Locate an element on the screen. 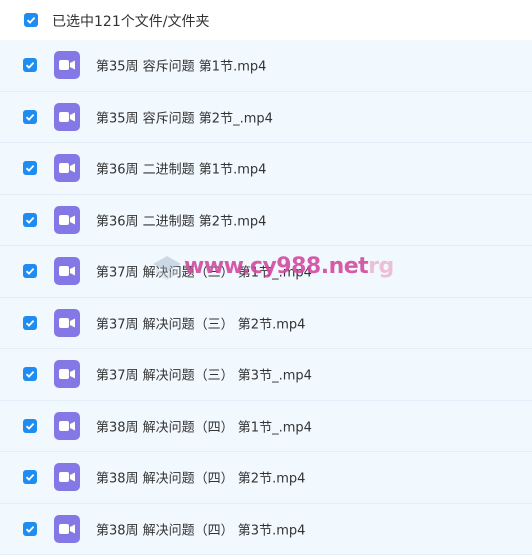 The width and height of the screenshot is (532, 555). file-name: 第35周 容斥问题 第2节_.mp4 is located at coordinates (184, 116).